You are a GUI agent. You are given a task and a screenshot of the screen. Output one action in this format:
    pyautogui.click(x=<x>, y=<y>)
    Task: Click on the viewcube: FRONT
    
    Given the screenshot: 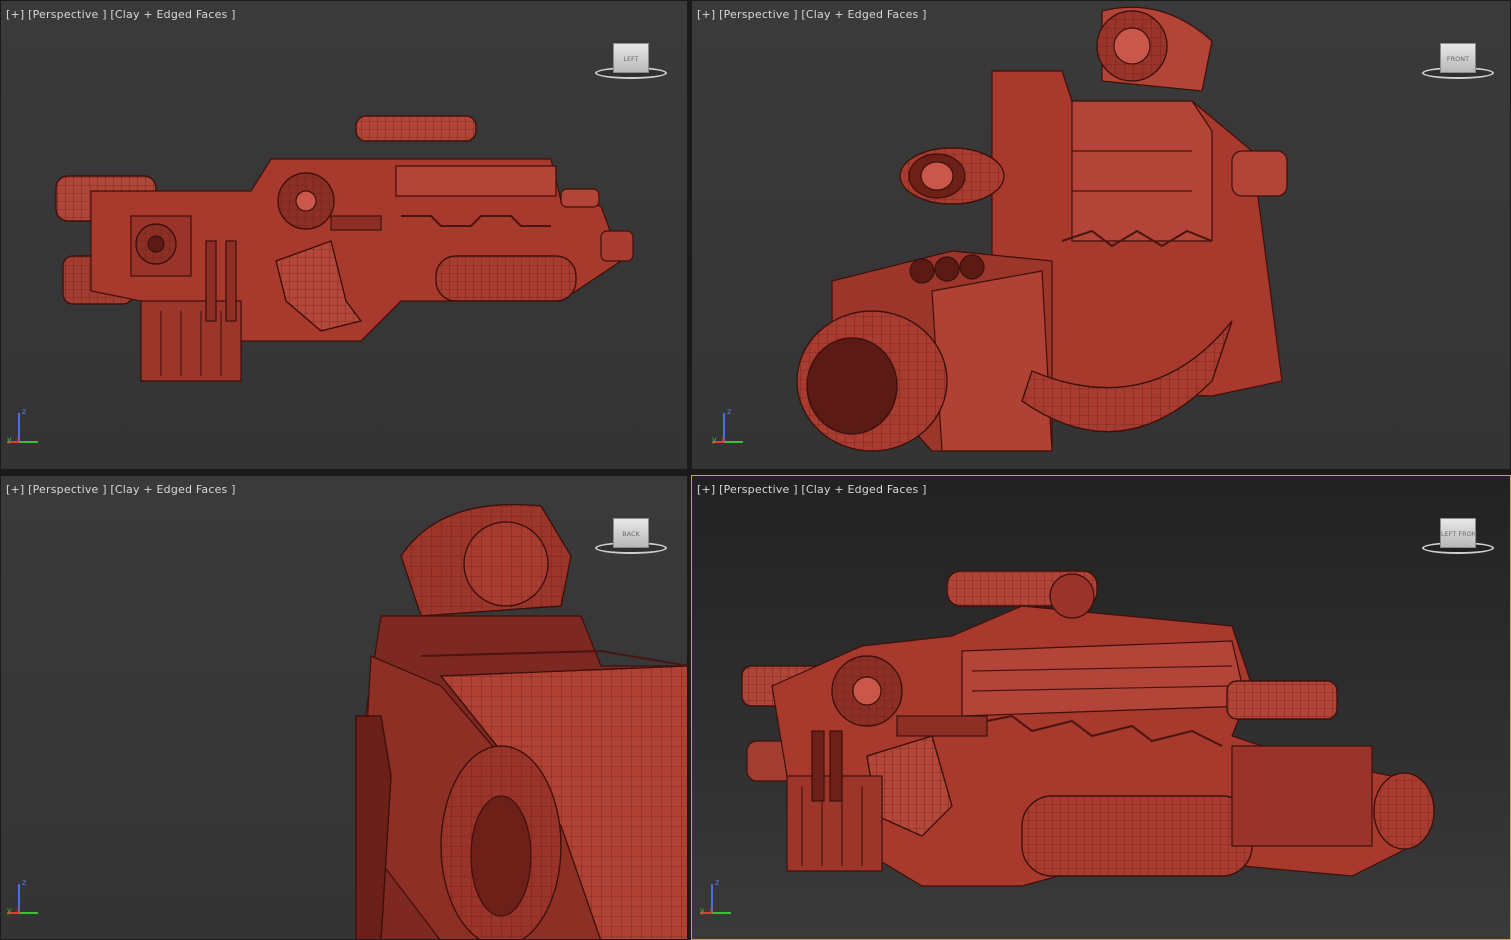 What is the action you would take?
    pyautogui.click(x=1458, y=62)
    